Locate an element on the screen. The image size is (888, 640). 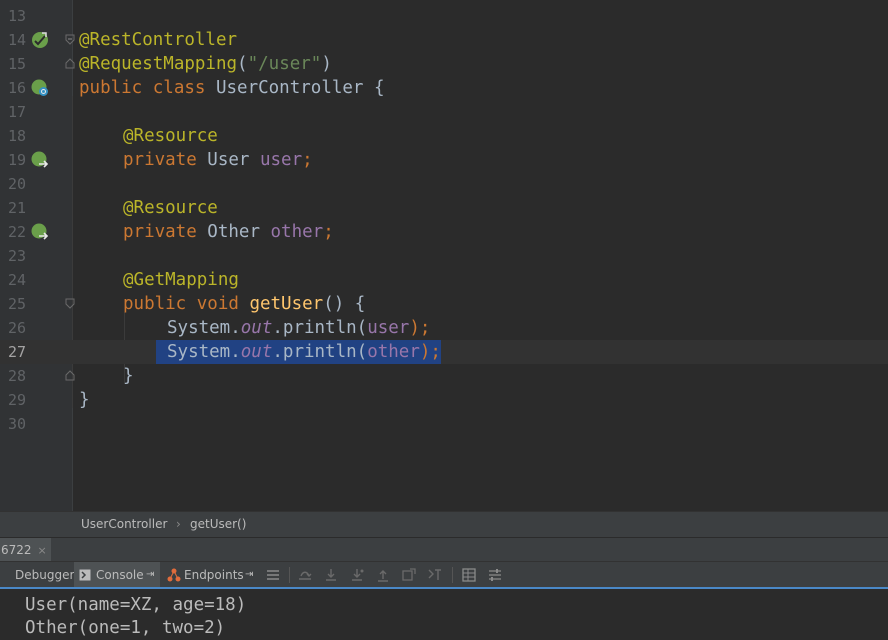
endpoints-label: Endpoints is located at coordinates (214, 575).